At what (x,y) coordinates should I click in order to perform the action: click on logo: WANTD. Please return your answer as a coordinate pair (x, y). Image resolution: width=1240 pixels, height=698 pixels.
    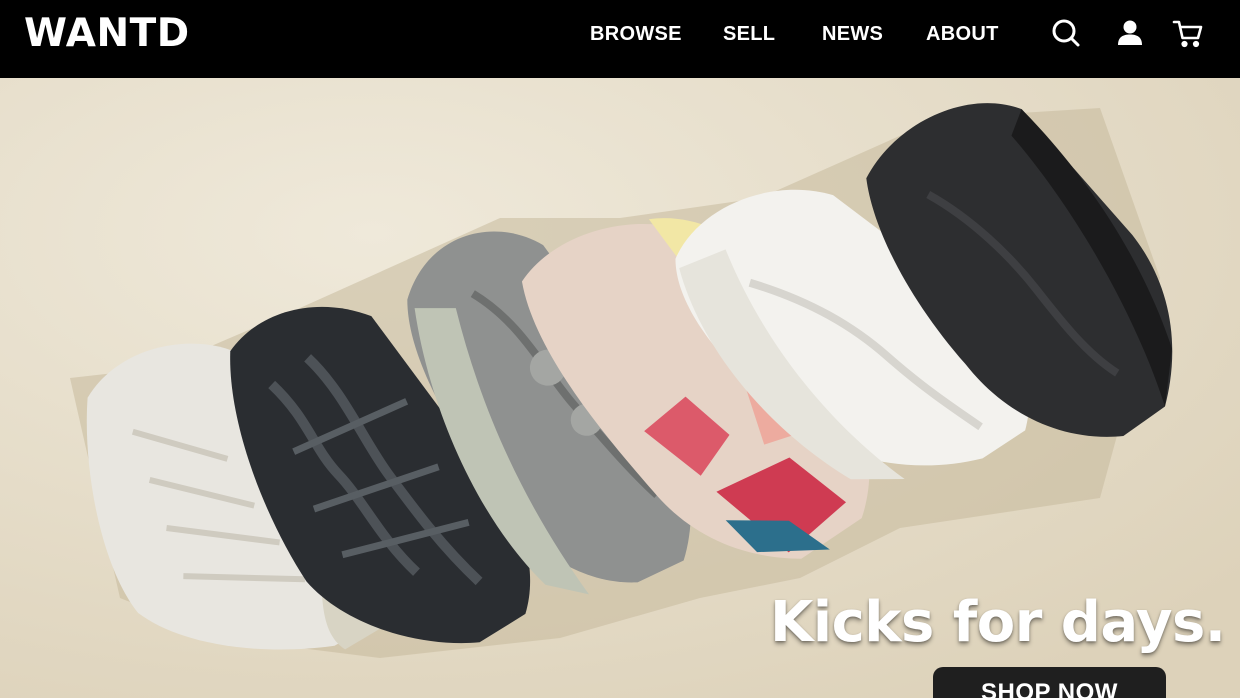
    Looking at the image, I should click on (107, 34).